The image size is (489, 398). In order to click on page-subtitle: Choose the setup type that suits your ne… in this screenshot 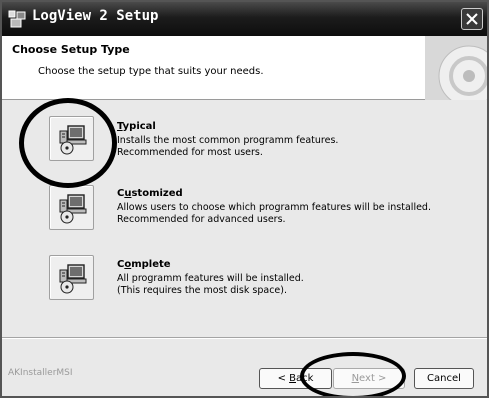, I will do `click(151, 71)`.